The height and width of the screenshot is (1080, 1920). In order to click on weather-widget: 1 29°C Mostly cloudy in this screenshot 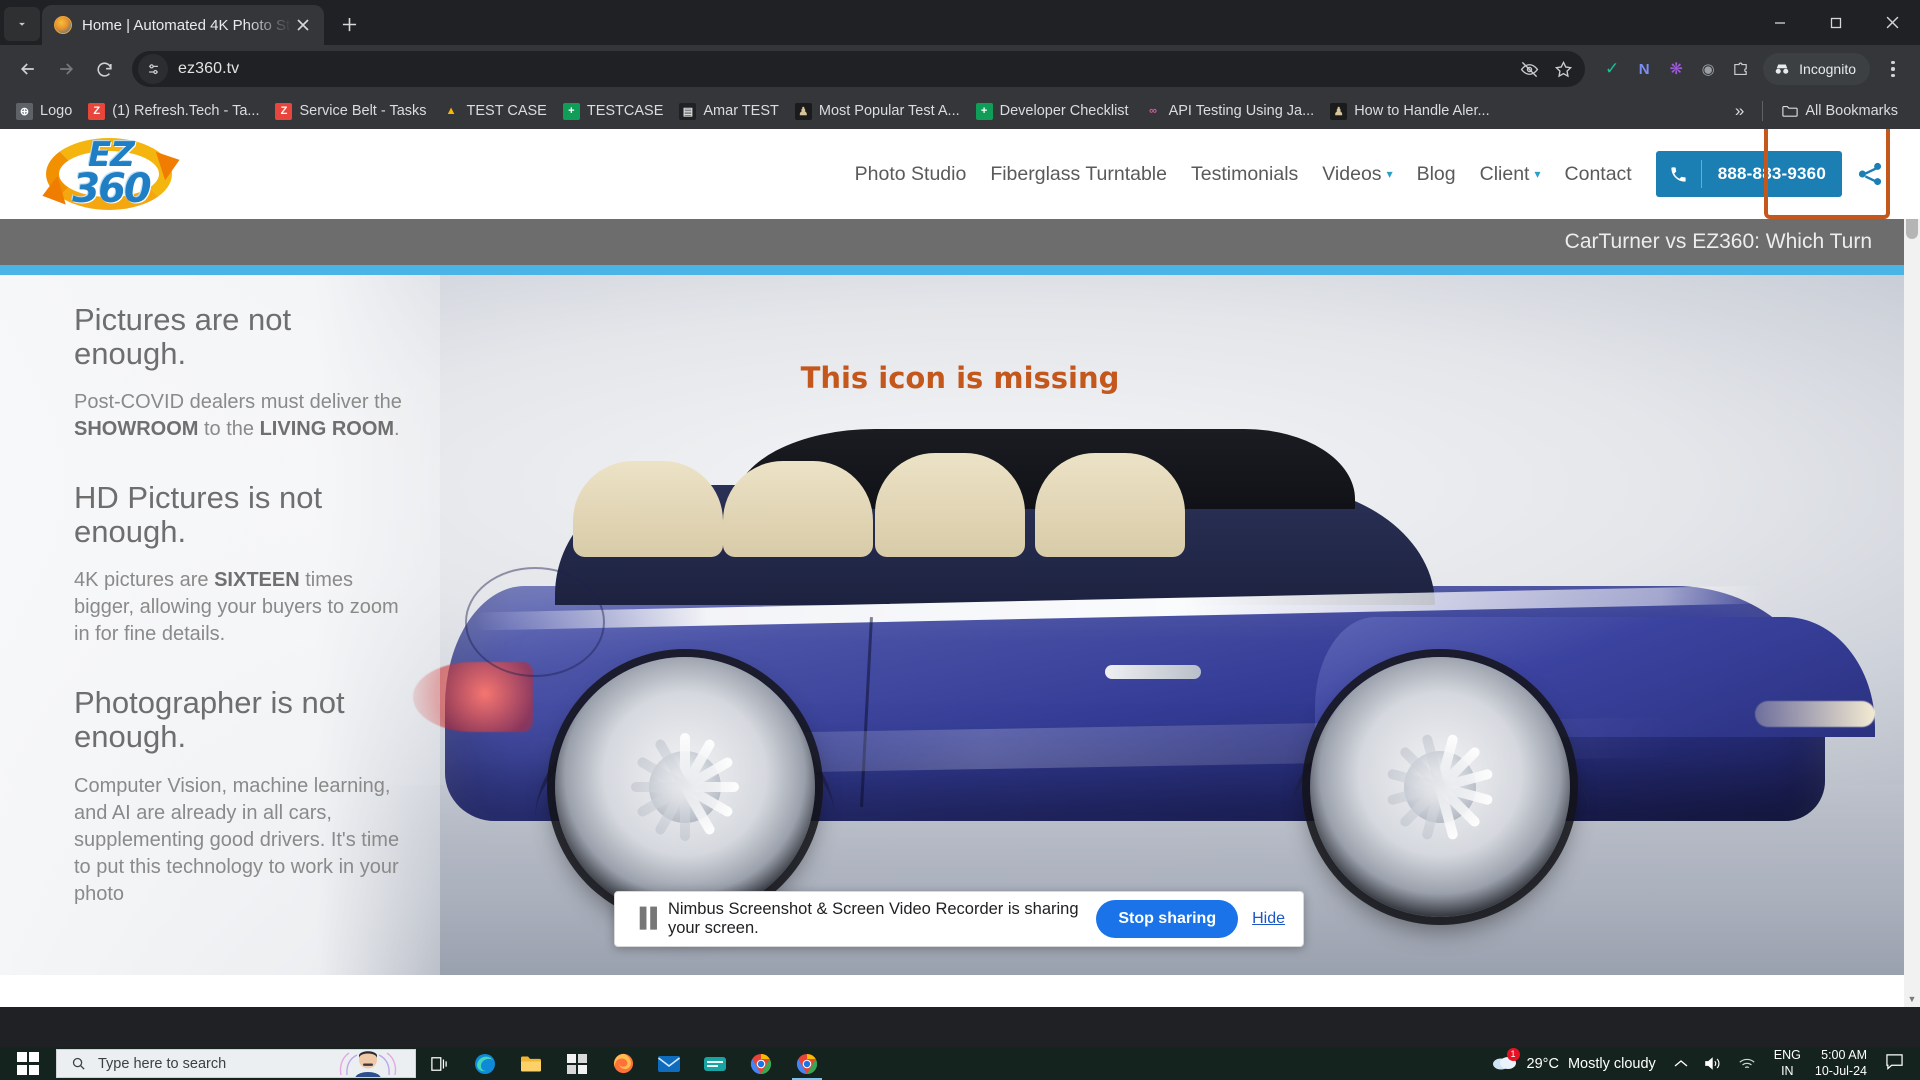, I will do `click(1574, 1061)`.